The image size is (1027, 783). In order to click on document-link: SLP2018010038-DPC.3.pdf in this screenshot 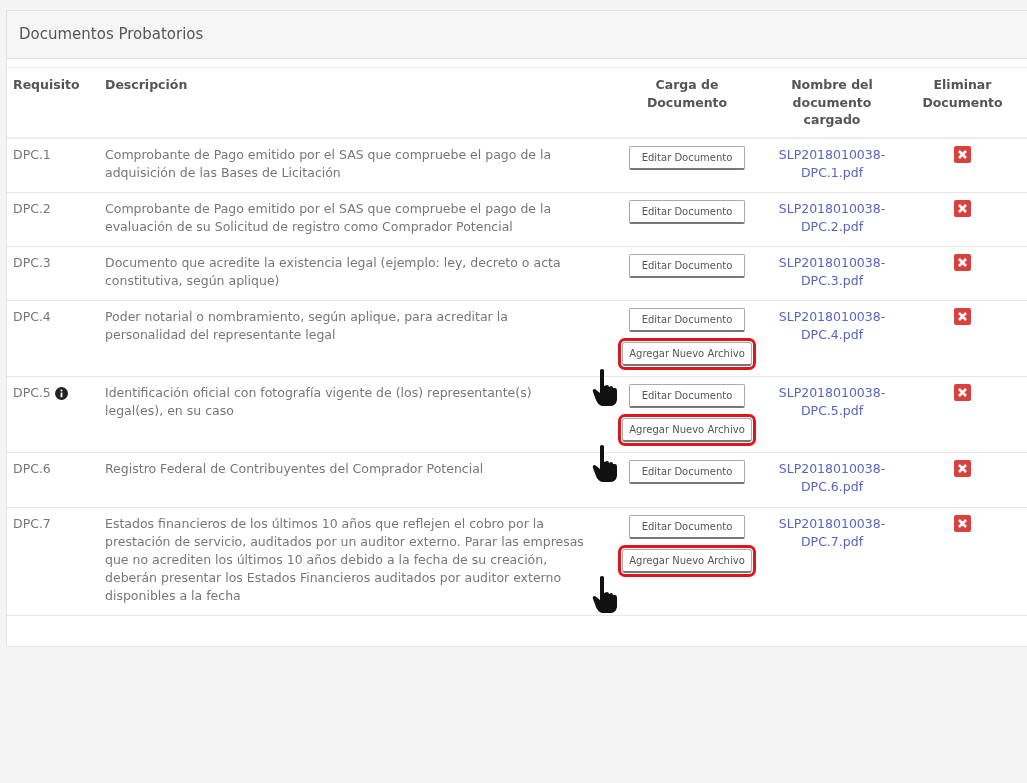, I will do `click(832, 272)`.